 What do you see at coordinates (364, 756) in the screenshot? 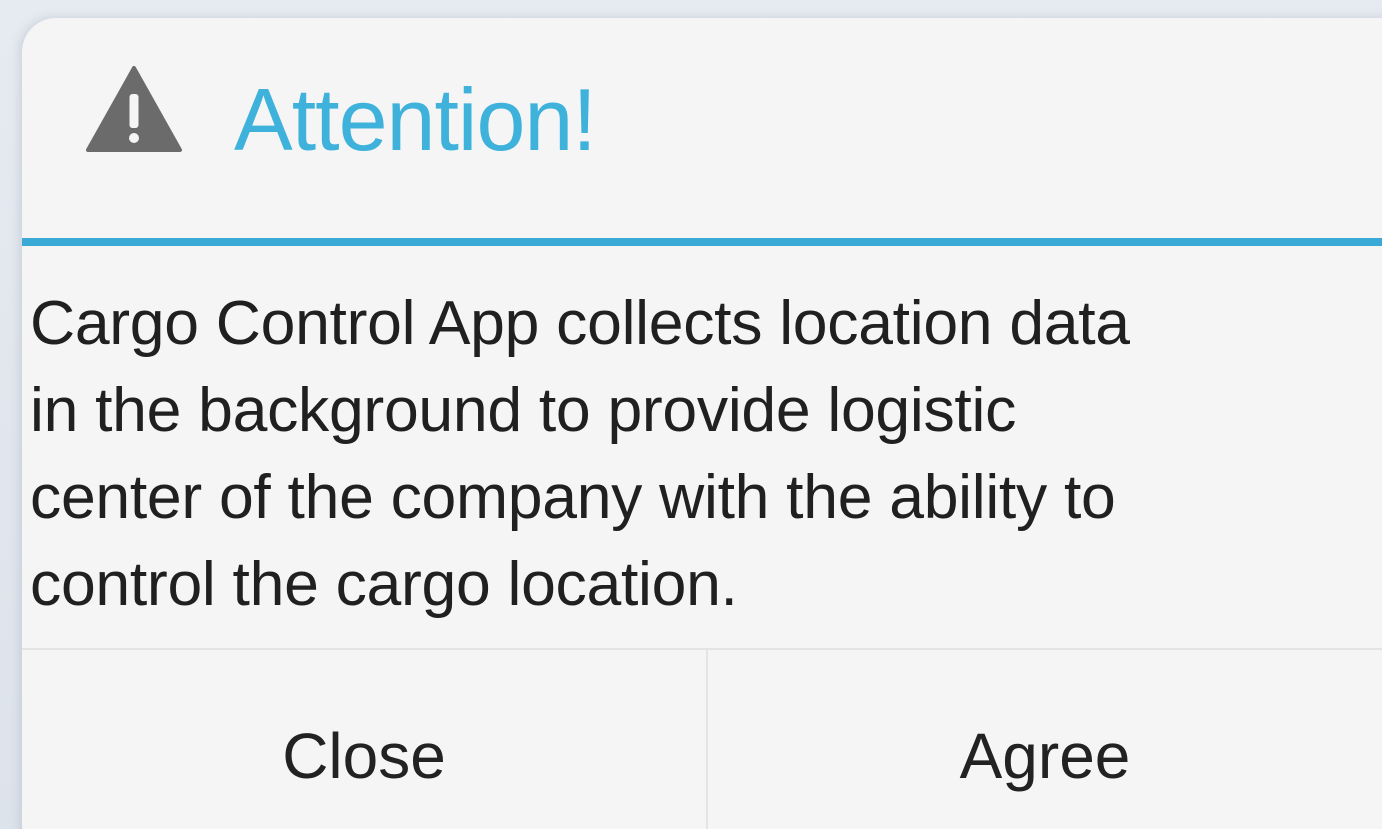
I see `close-button-label: Close` at bounding box center [364, 756].